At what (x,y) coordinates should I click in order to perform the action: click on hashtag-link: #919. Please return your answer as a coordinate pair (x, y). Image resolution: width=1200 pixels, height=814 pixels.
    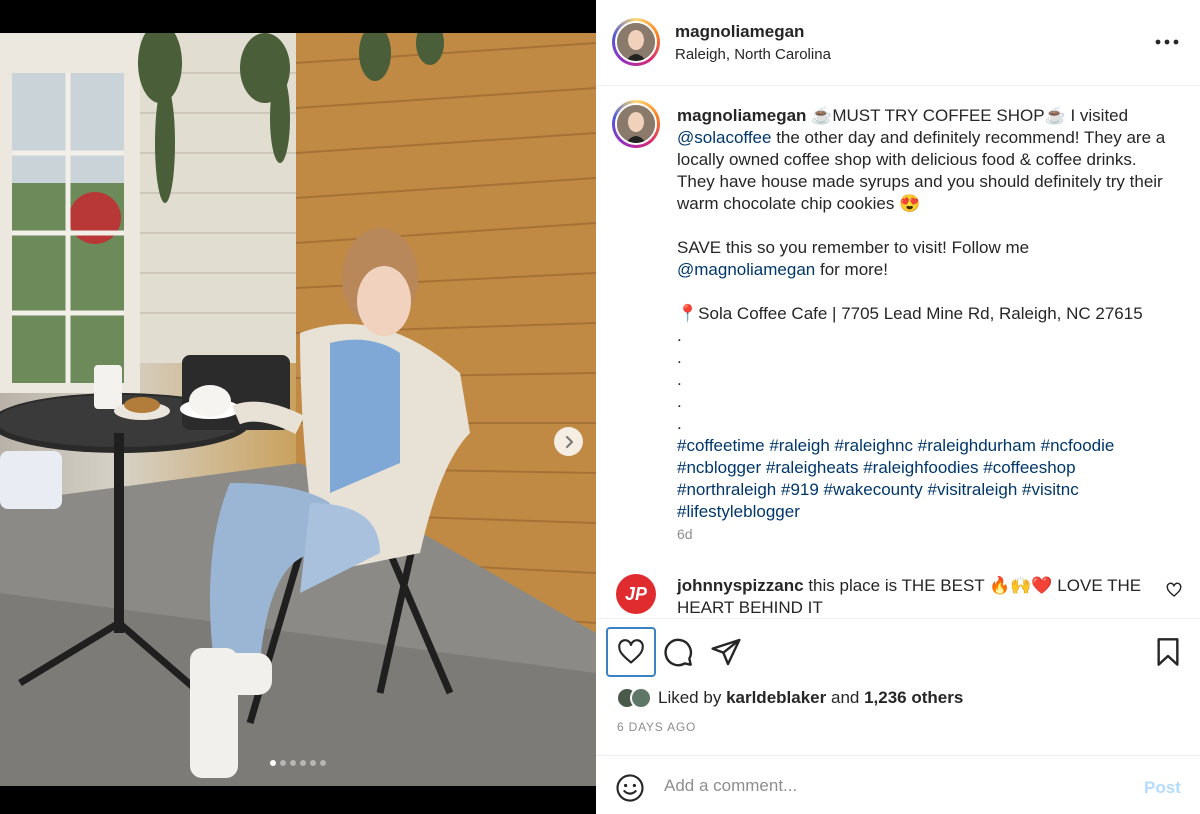
    Looking at the image, I should click on (800, 489).